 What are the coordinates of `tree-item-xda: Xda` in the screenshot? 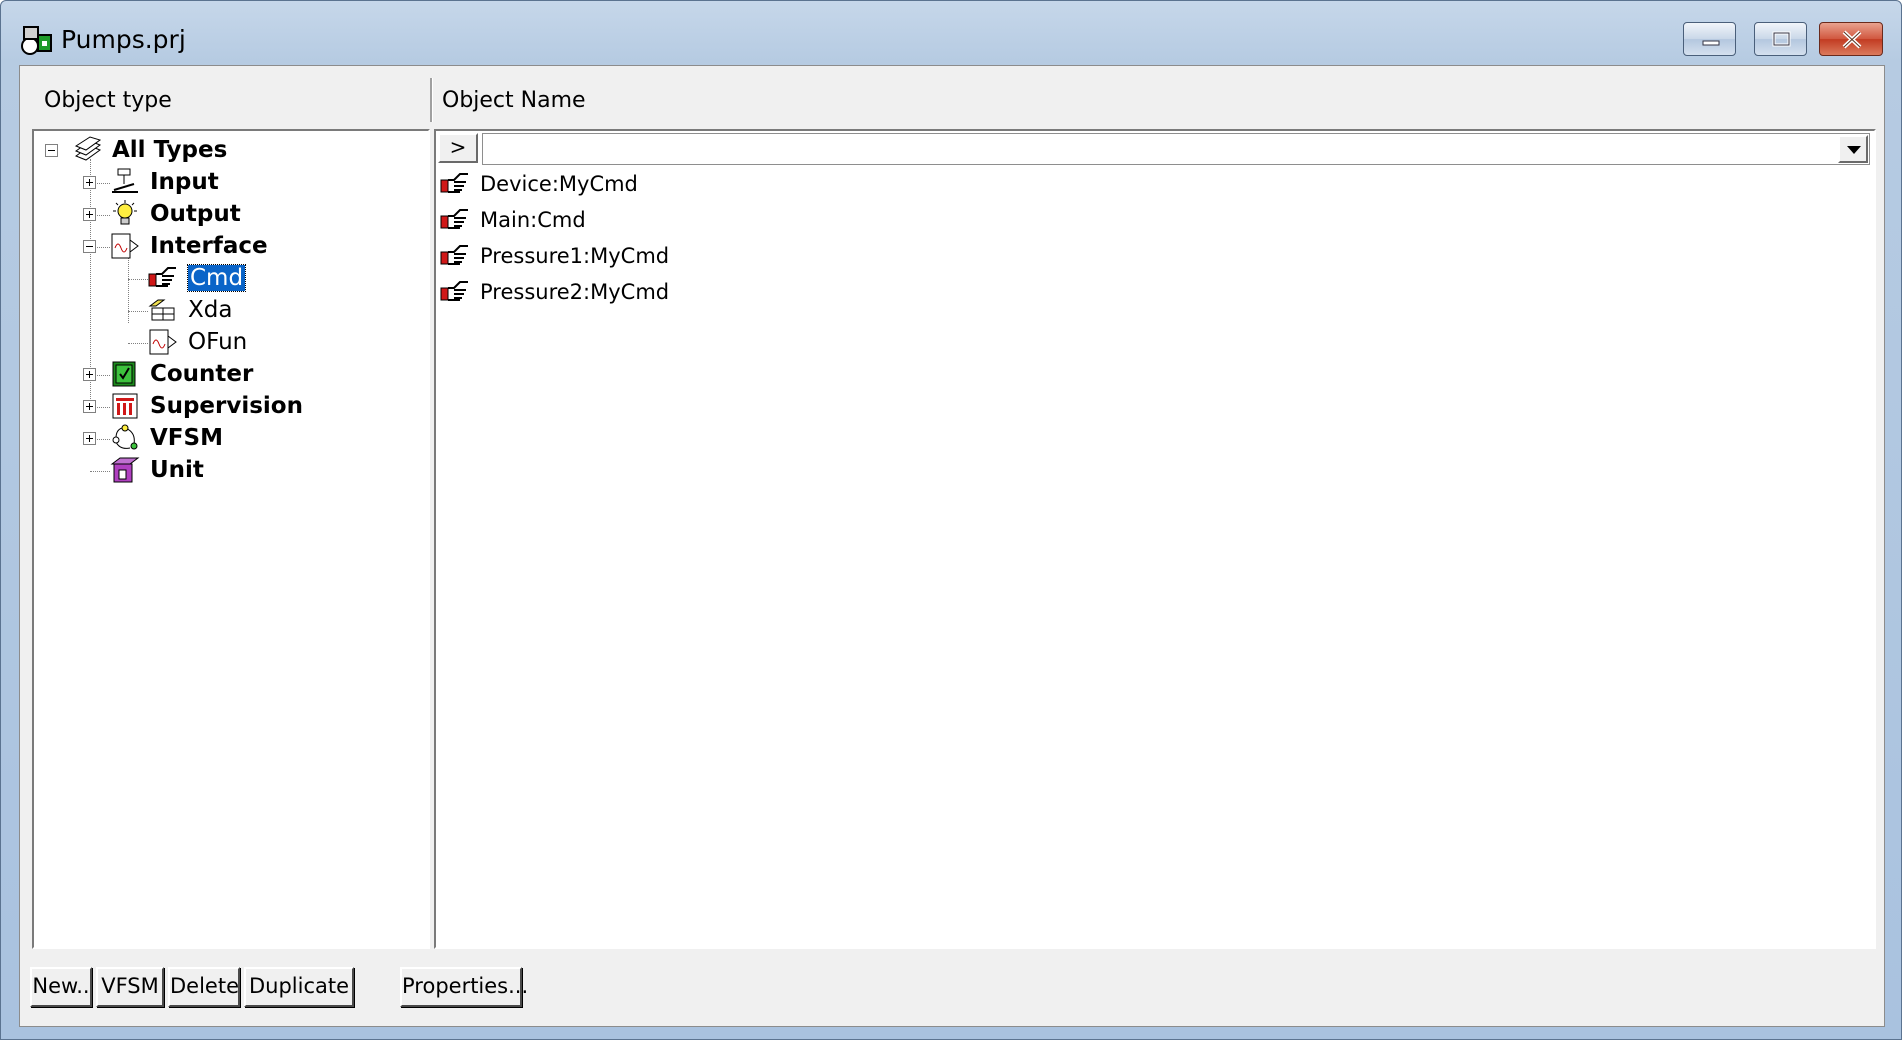 It's located at (210, 310).